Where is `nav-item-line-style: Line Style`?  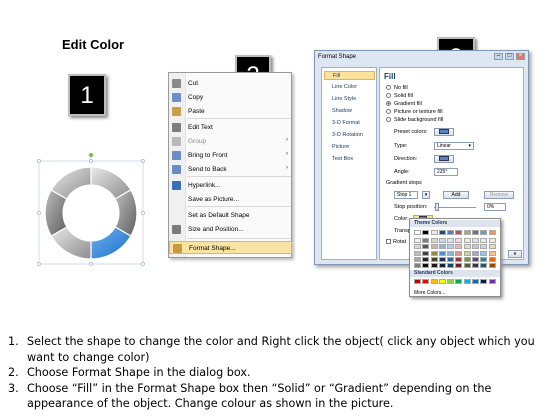
nav-item-line-style: Line Style is located at coordinates (349, 99).